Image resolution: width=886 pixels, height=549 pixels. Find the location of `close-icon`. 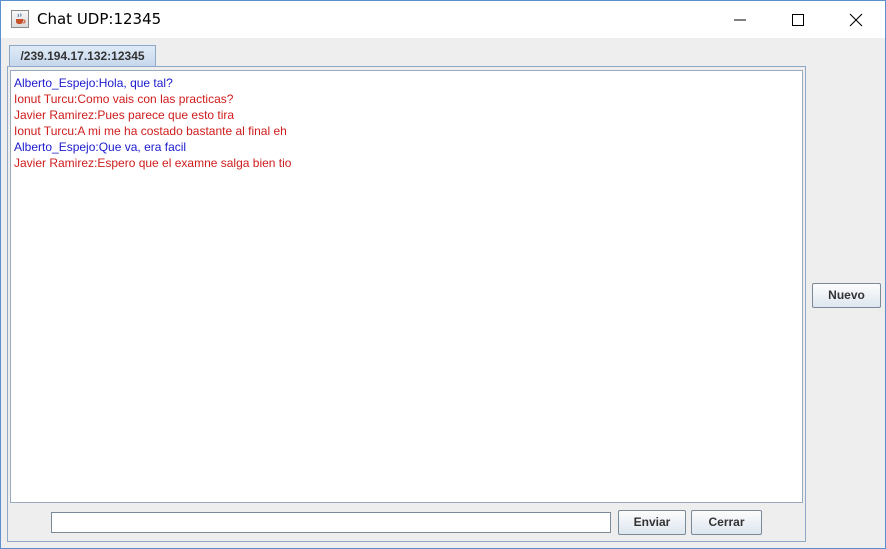

close-icon is located at coordinates (856, 20).